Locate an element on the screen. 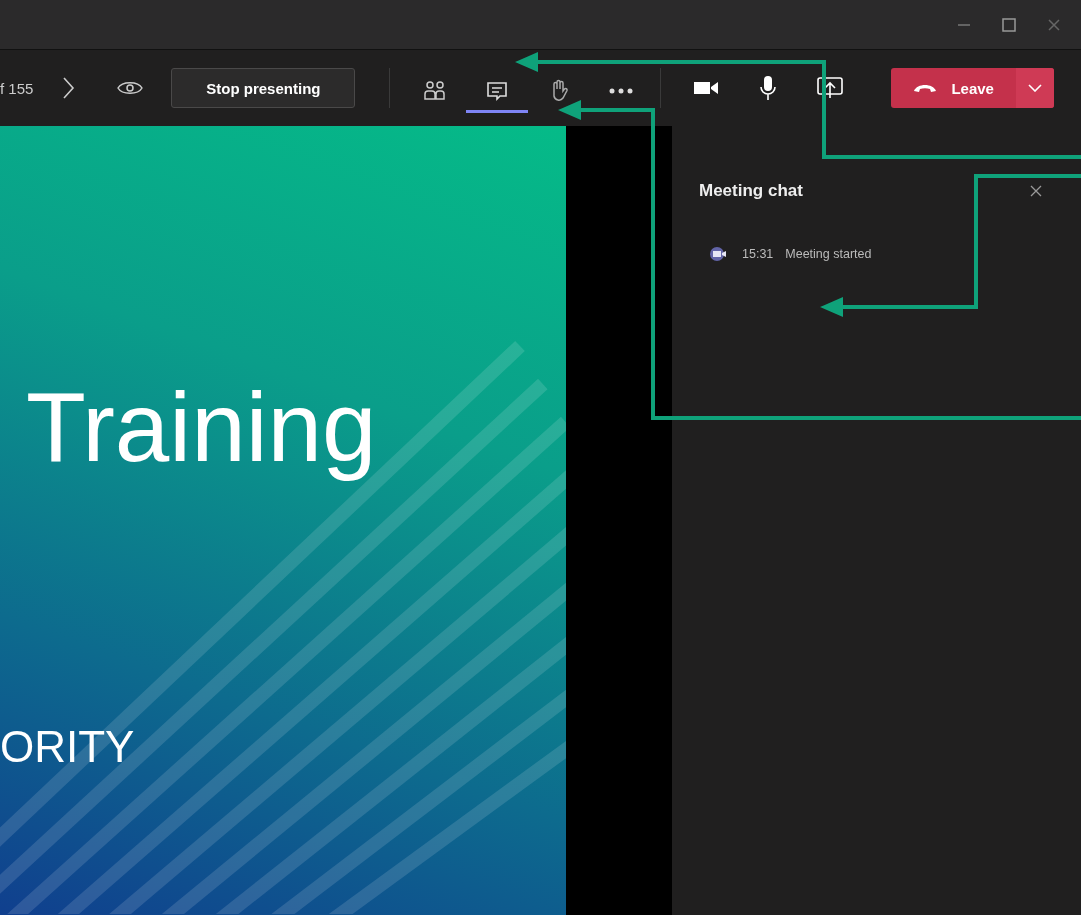 The height and width of the screenshot is (915, 1081). maximize-icon is located at coordinates (1009, 24).